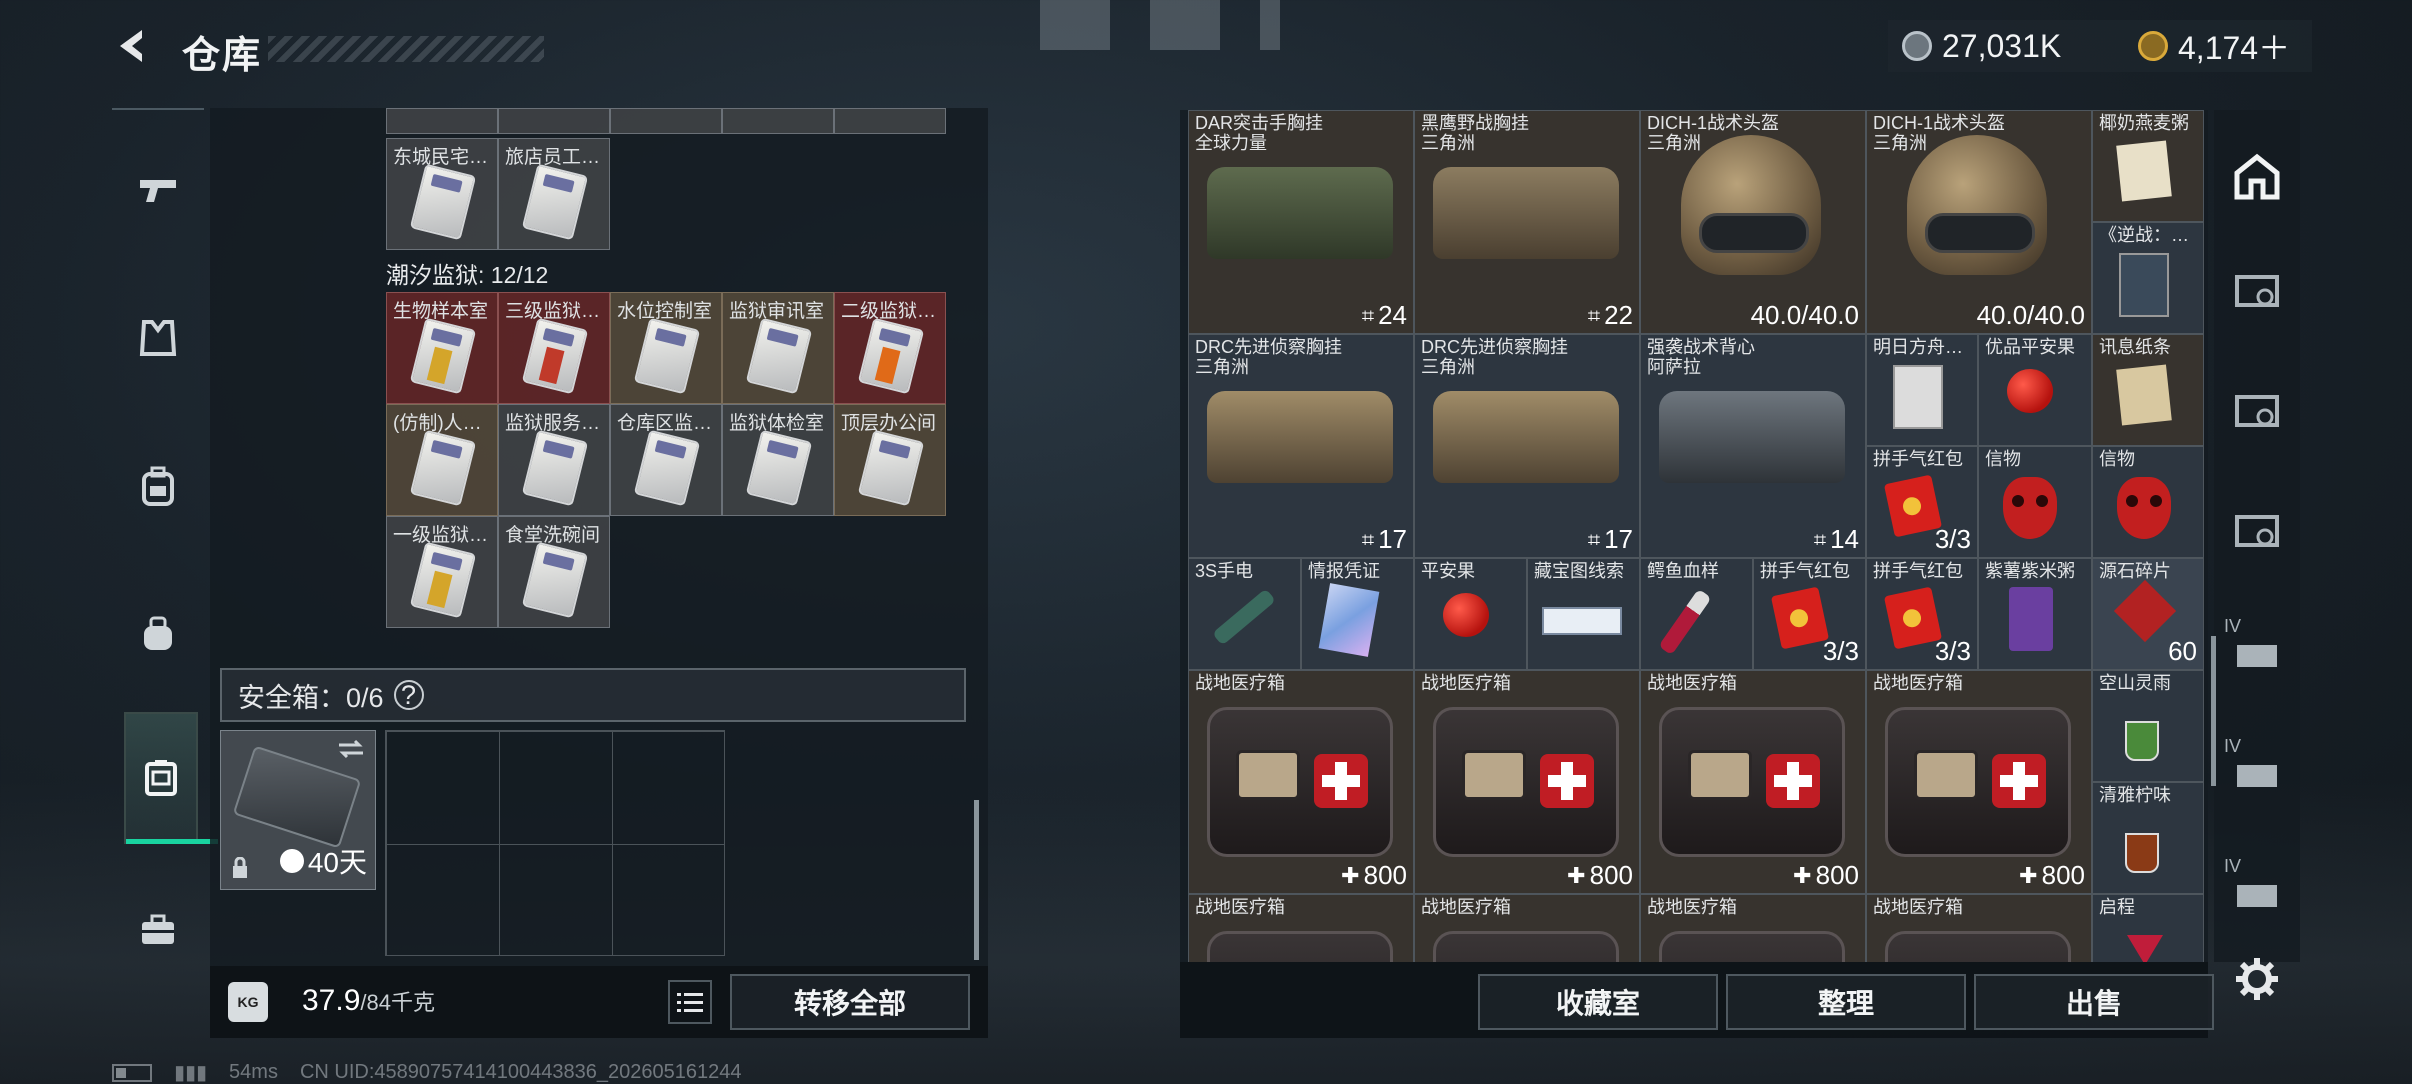 The image size is (2412, 1084). Describe the element at coordinates (1527, 222) in the screenshot. I see `stash-item: 黑鹰野战胸挂 三角洲 ⌗ 22` at that location.